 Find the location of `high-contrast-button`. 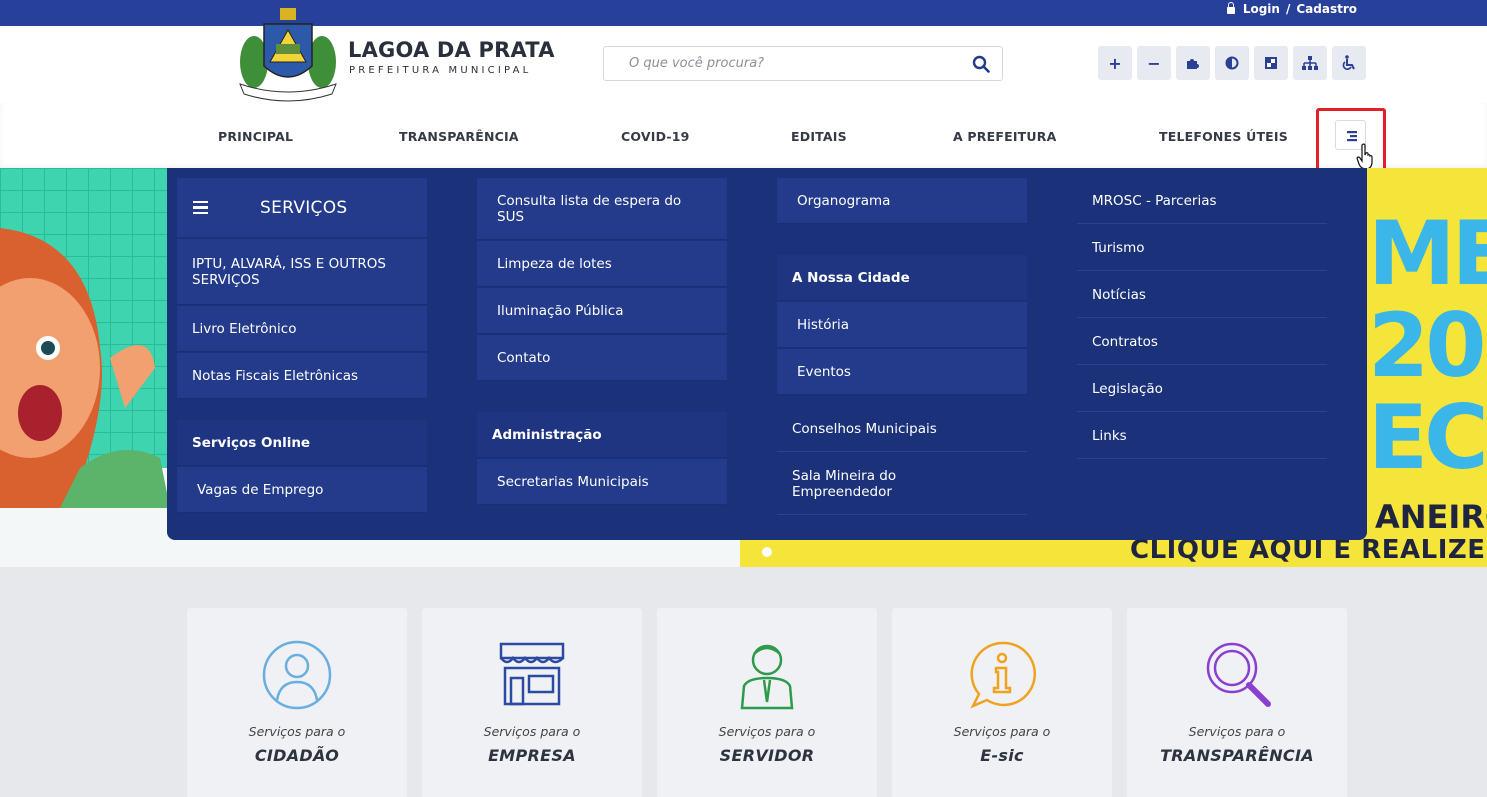

high-contrast-button is located at coordinates (1271, 63).